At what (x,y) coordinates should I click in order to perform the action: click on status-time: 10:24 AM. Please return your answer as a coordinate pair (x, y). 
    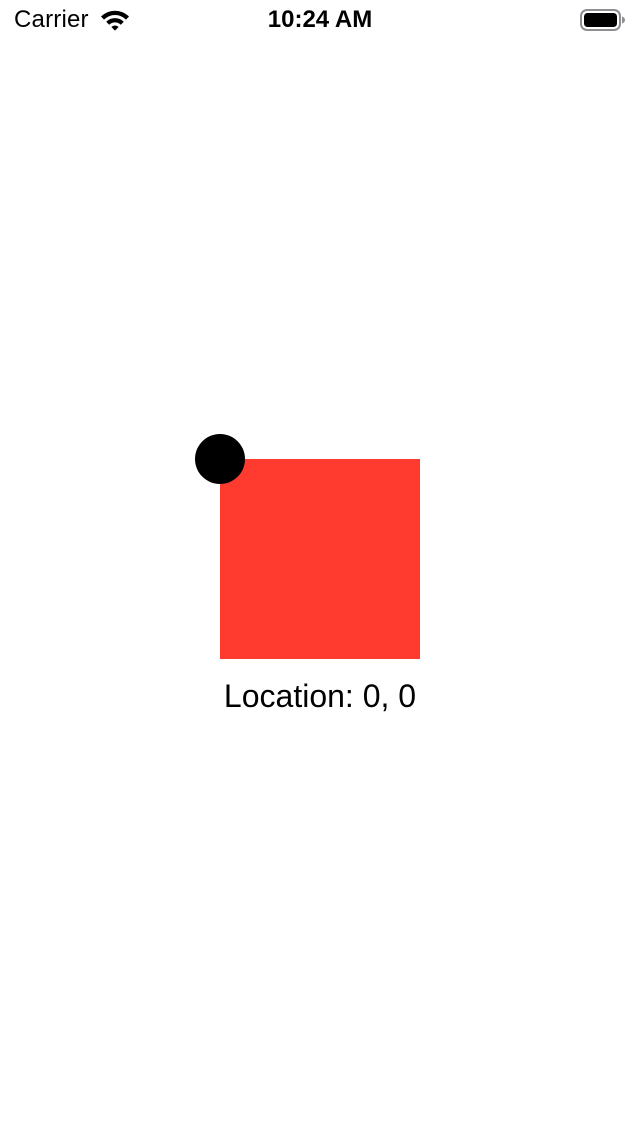
    Looking at the image, I should click on (320, 19).